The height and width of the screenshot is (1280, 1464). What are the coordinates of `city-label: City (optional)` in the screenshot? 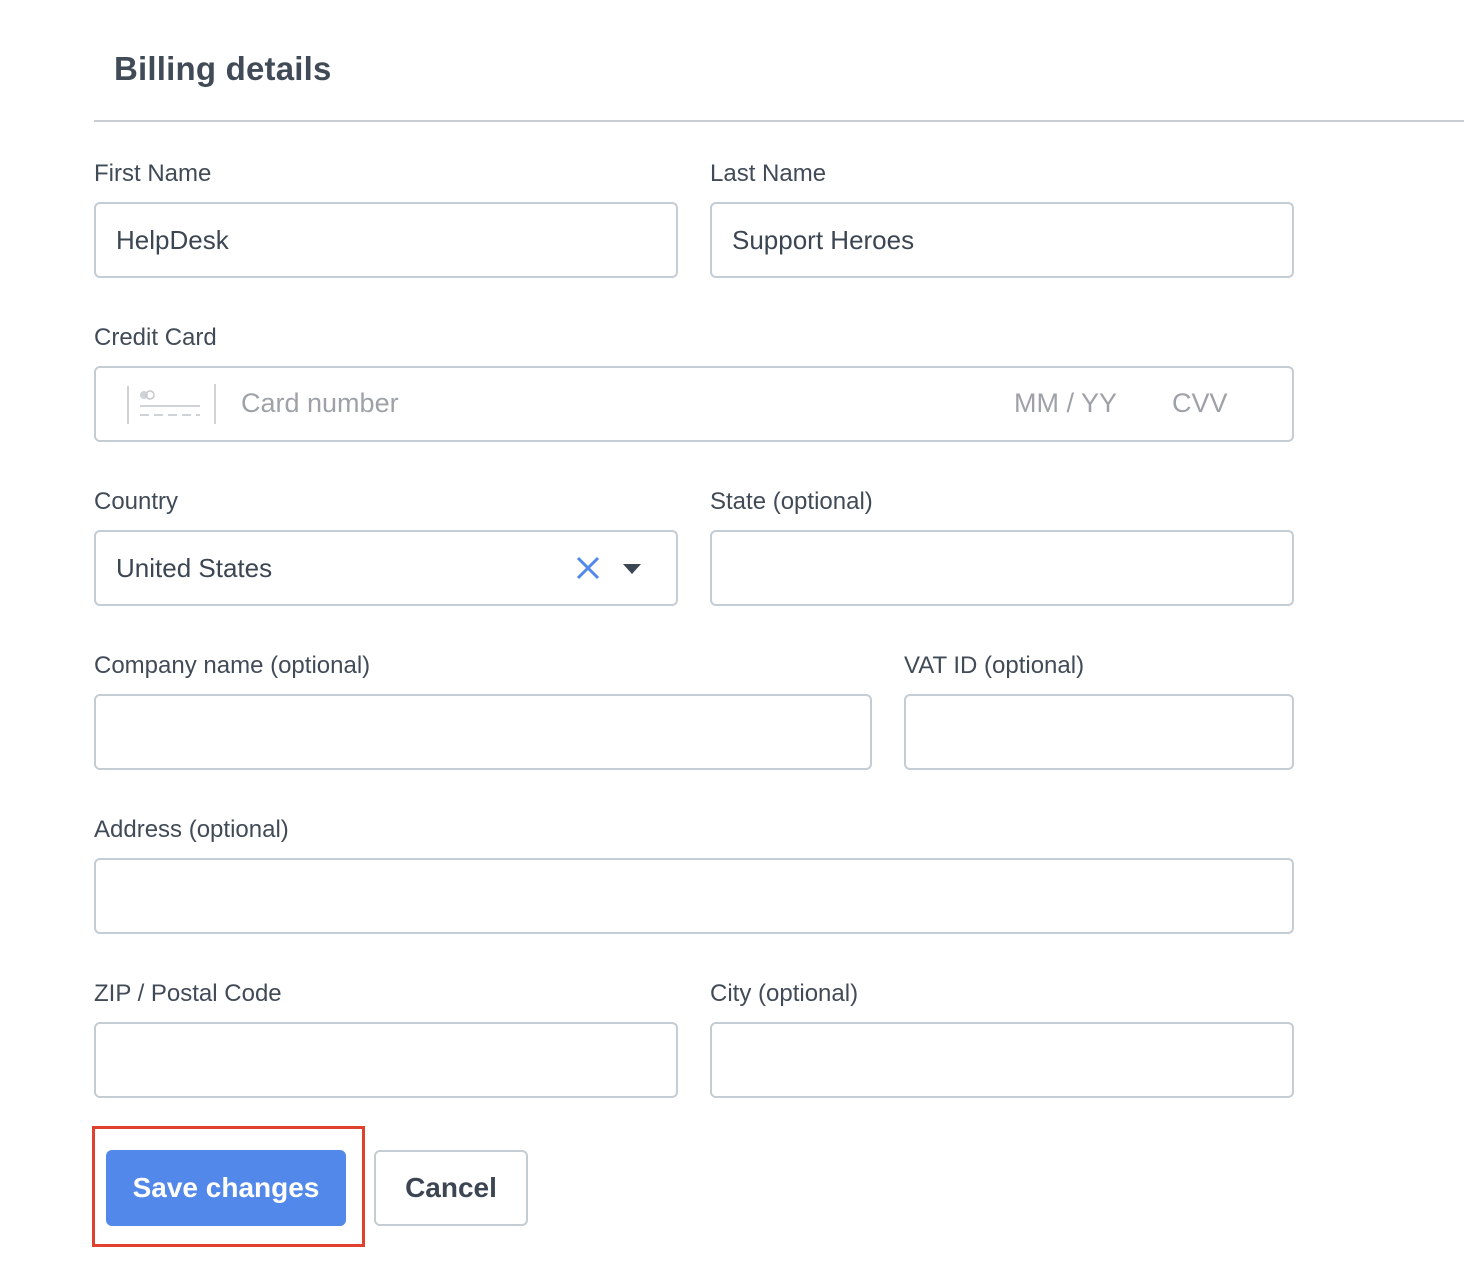 It's located at (784, 993).